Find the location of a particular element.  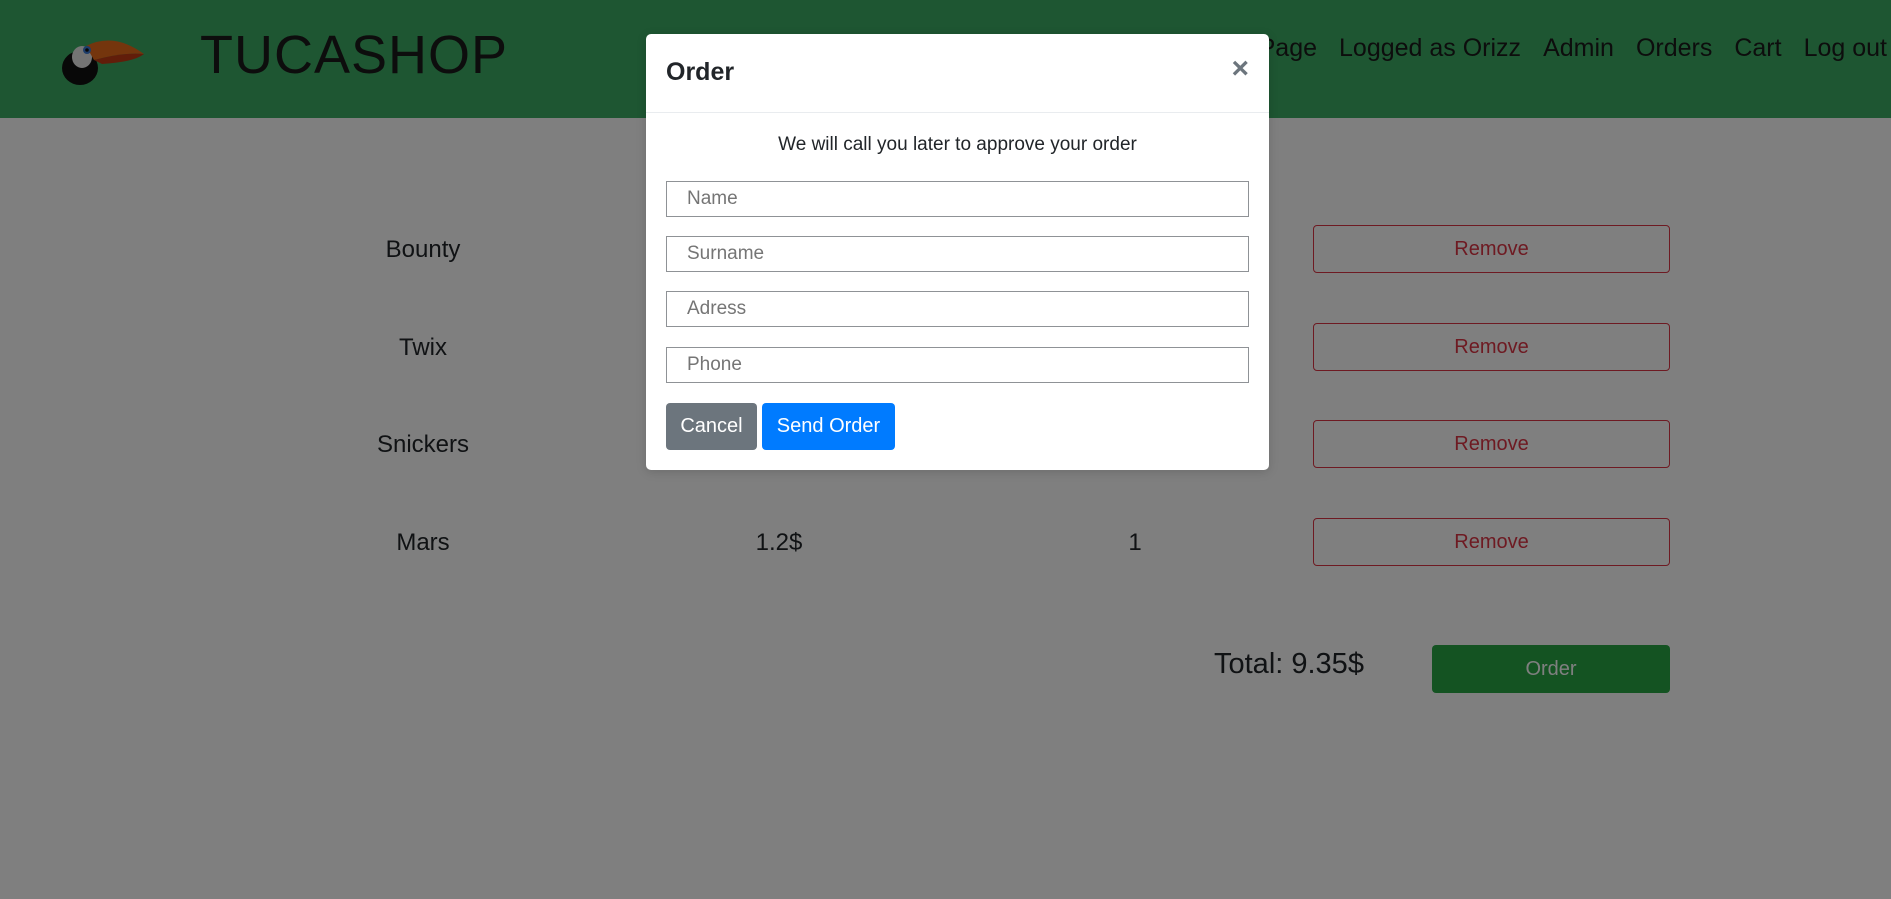

send-order-button: Send Order is located at coordinates (828, 426).